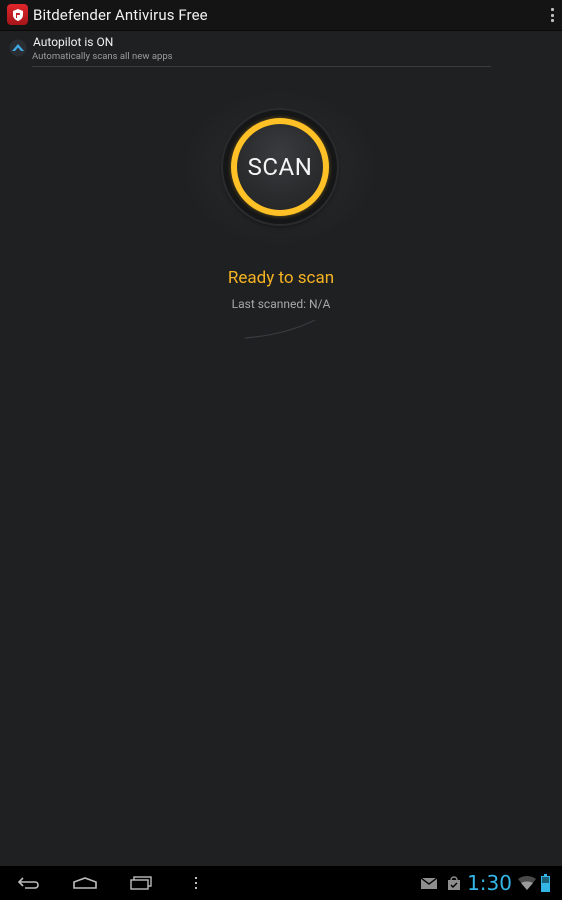 The image size is (562, 900). I want to click on divider, so click(261, 66).